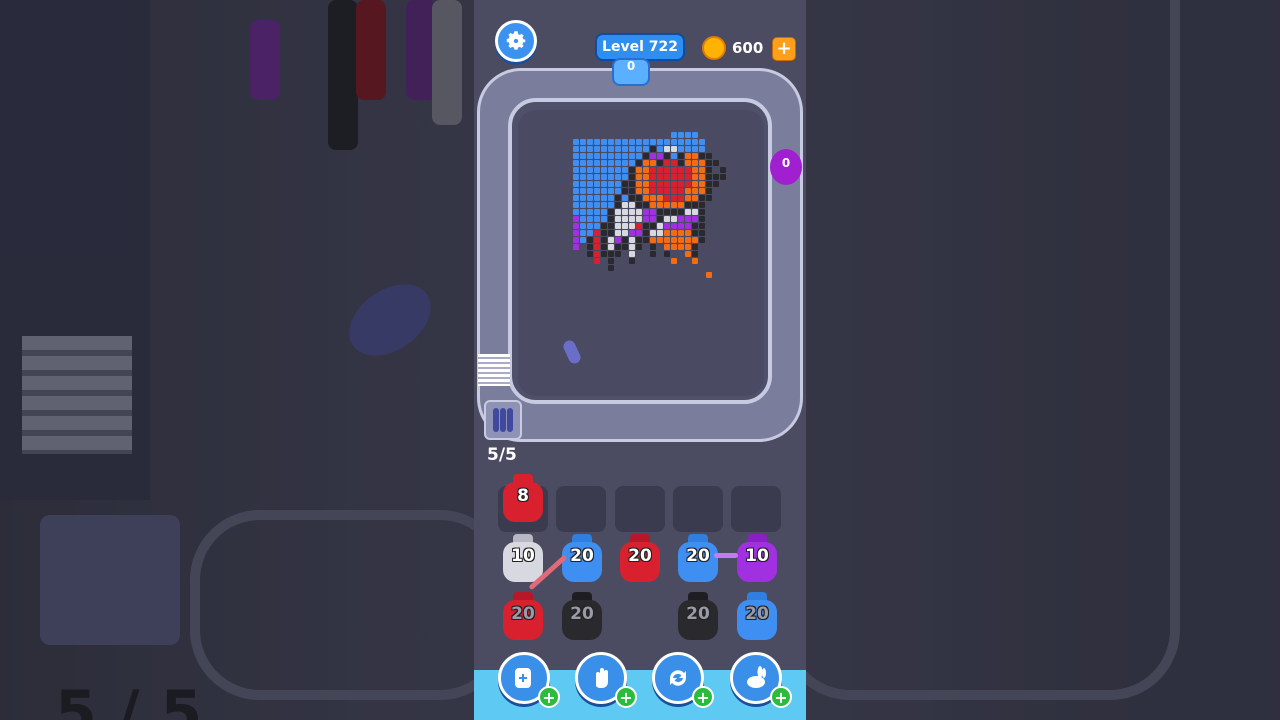 The image size is (1280, 720). I want to click on launcher-dock, so click(503, 420).